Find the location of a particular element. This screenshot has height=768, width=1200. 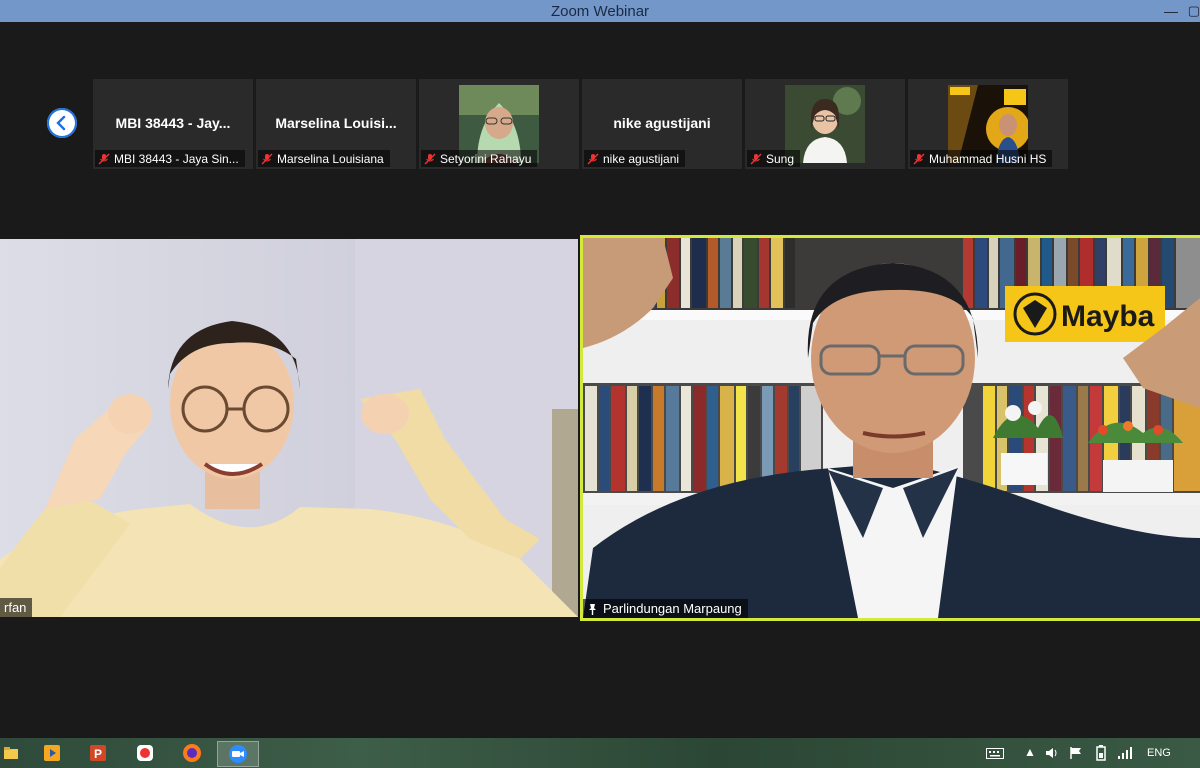

title-bar: Zoom Webinar — ▢ is located at coordinates (600, 11).